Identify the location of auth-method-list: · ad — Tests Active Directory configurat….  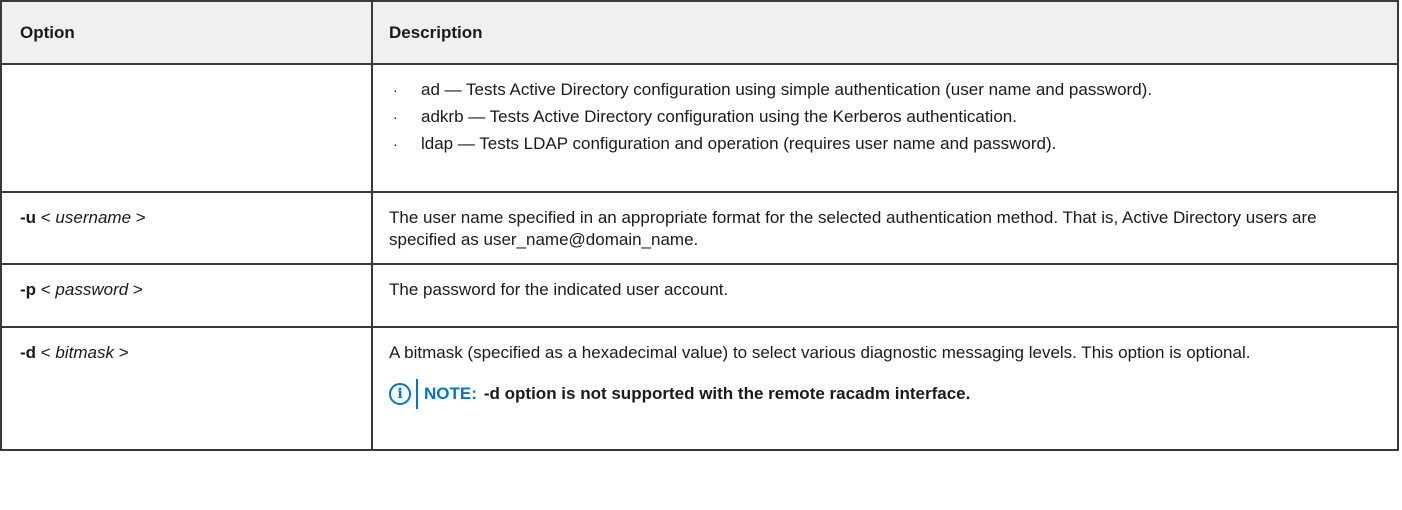
(885, 117).